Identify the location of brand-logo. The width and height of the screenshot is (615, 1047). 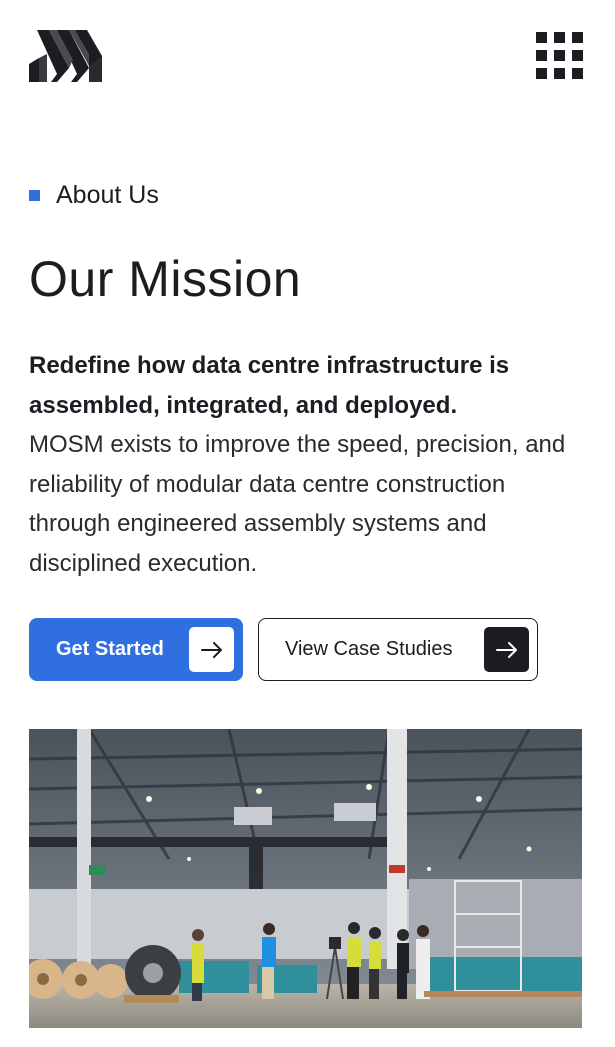
(65, 56).